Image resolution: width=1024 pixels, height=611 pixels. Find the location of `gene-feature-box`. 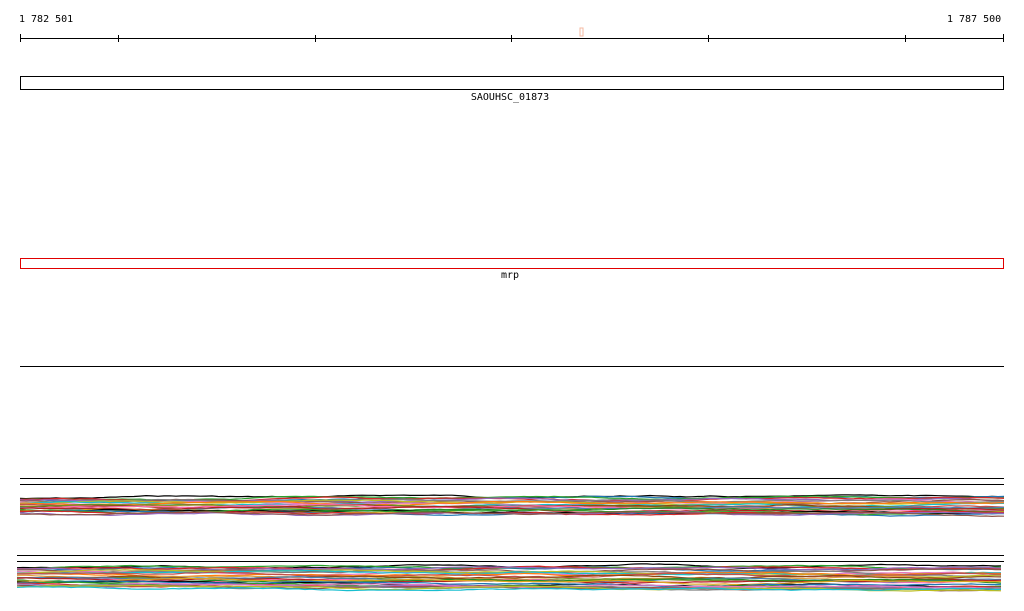

gene-feature-box is located at coordinates (512, 83).